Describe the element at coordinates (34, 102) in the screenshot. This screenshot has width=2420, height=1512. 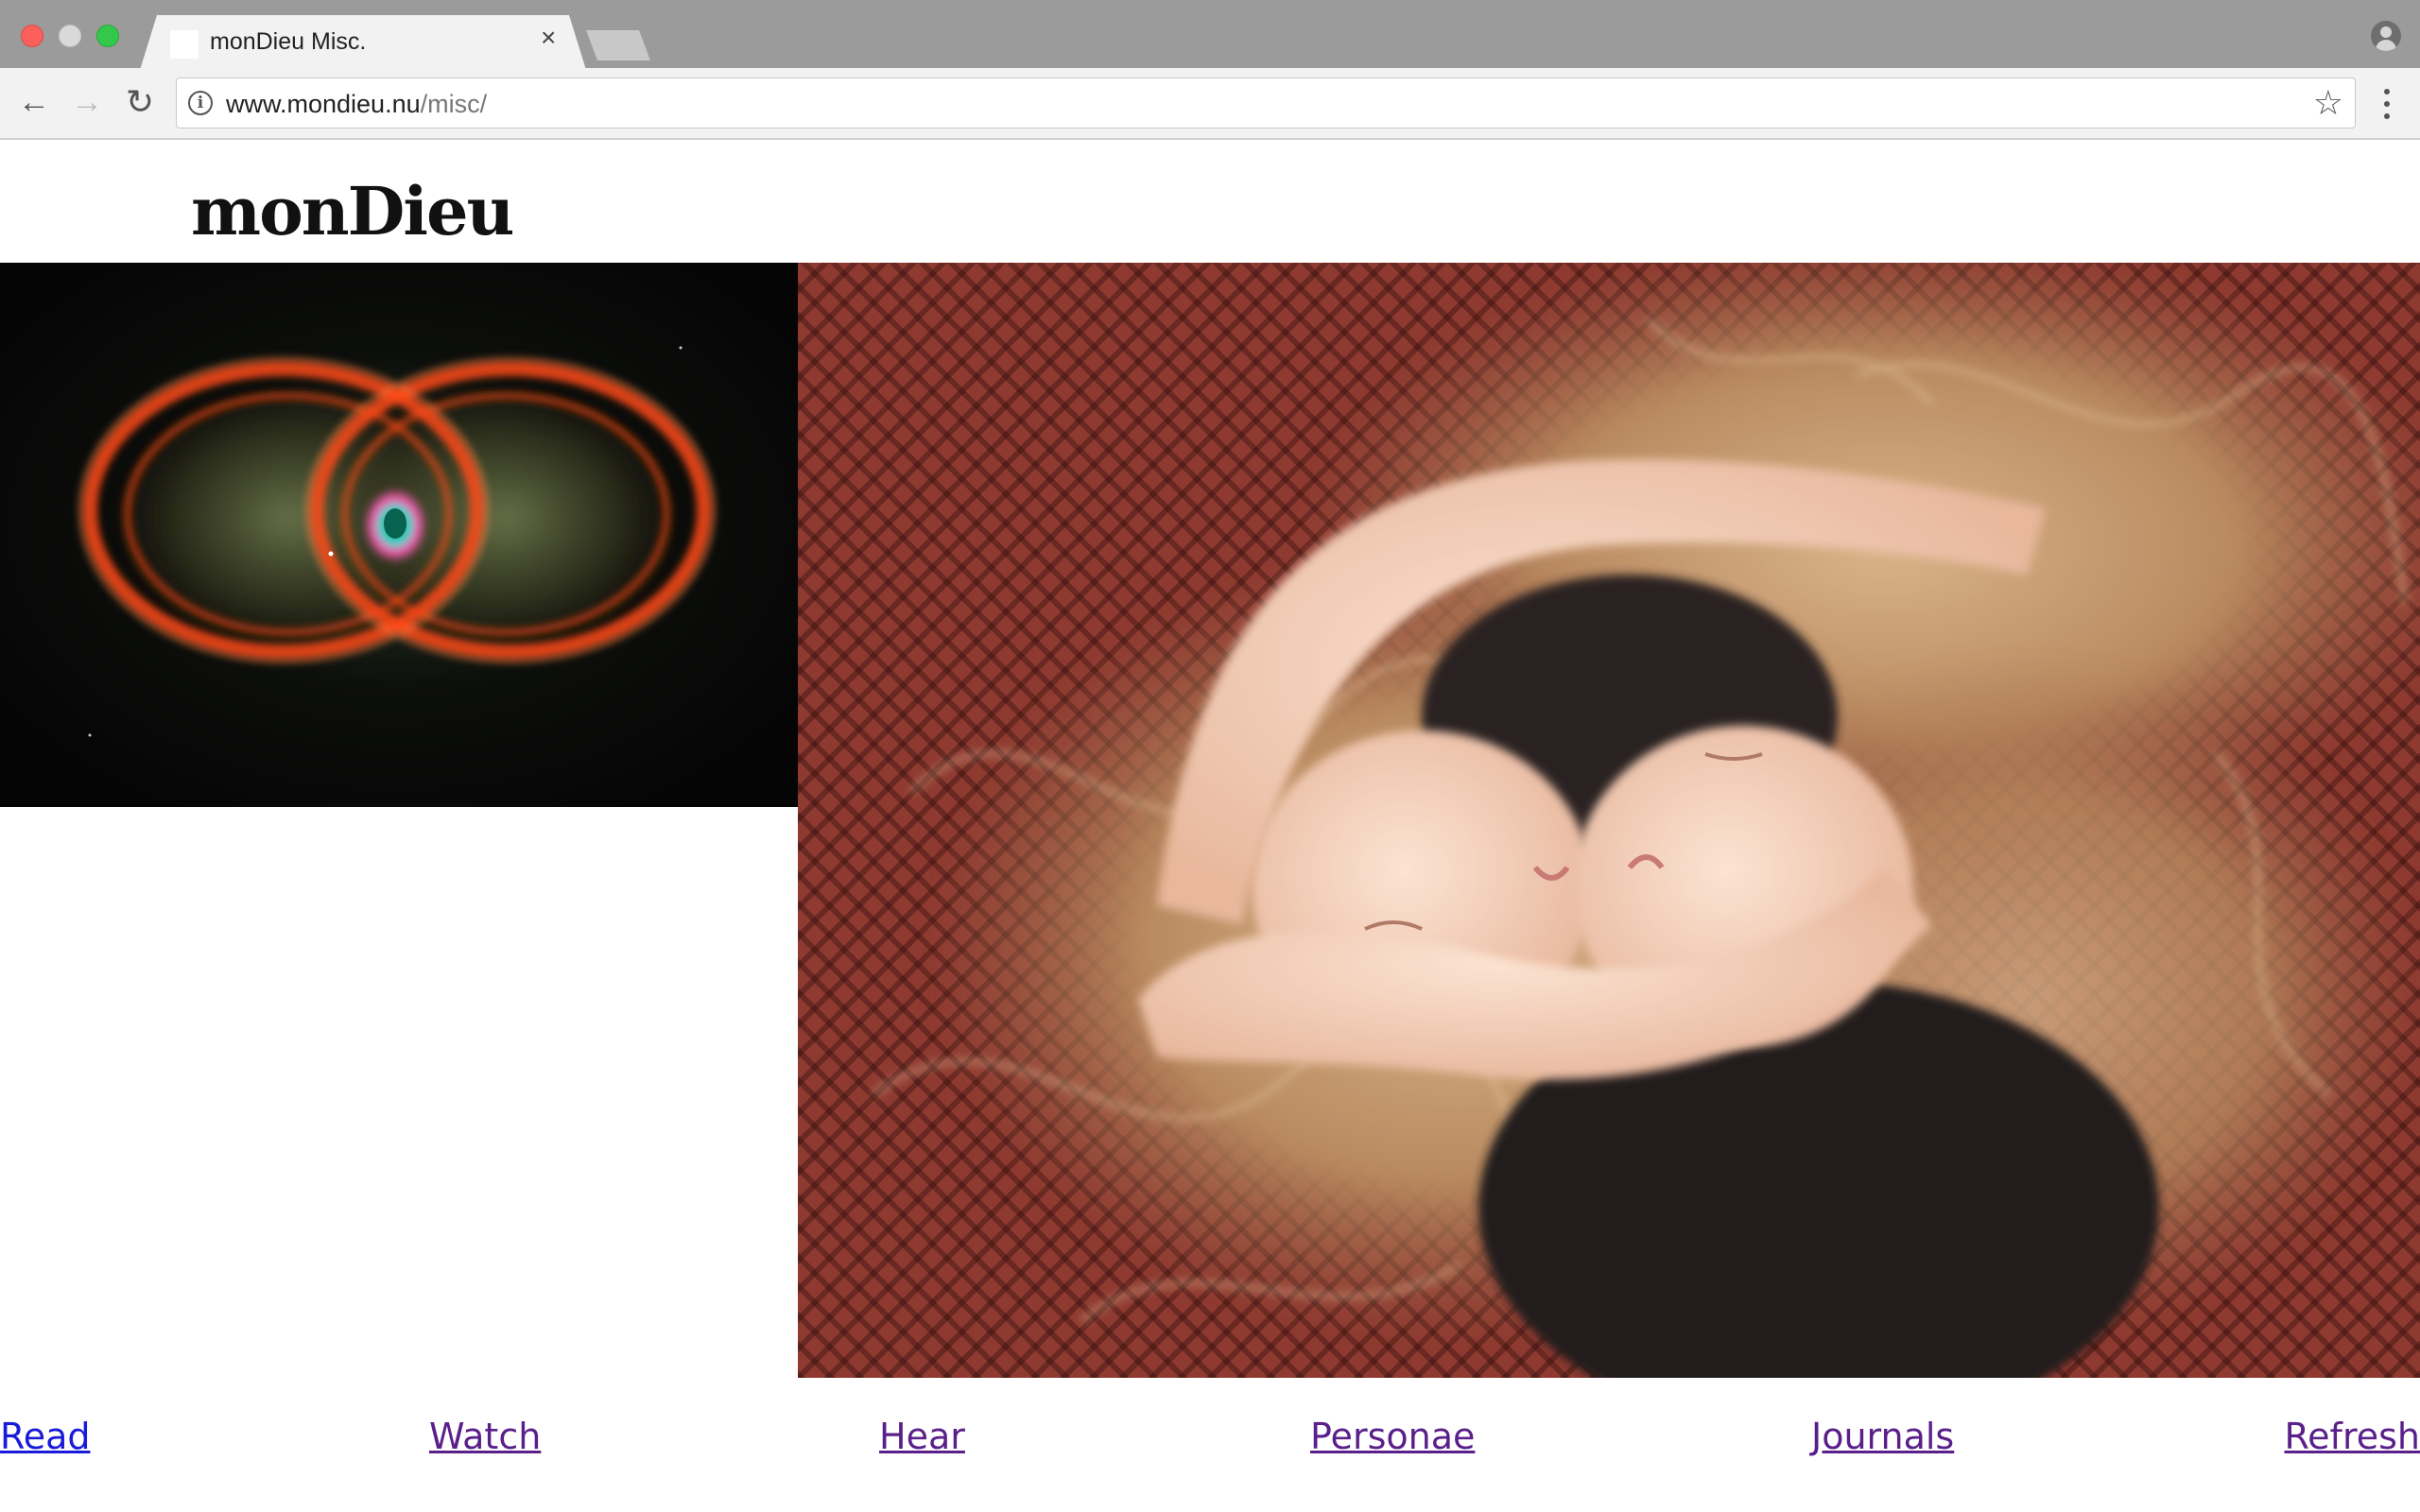
I see `back-arrow-icon: ←` at that location.